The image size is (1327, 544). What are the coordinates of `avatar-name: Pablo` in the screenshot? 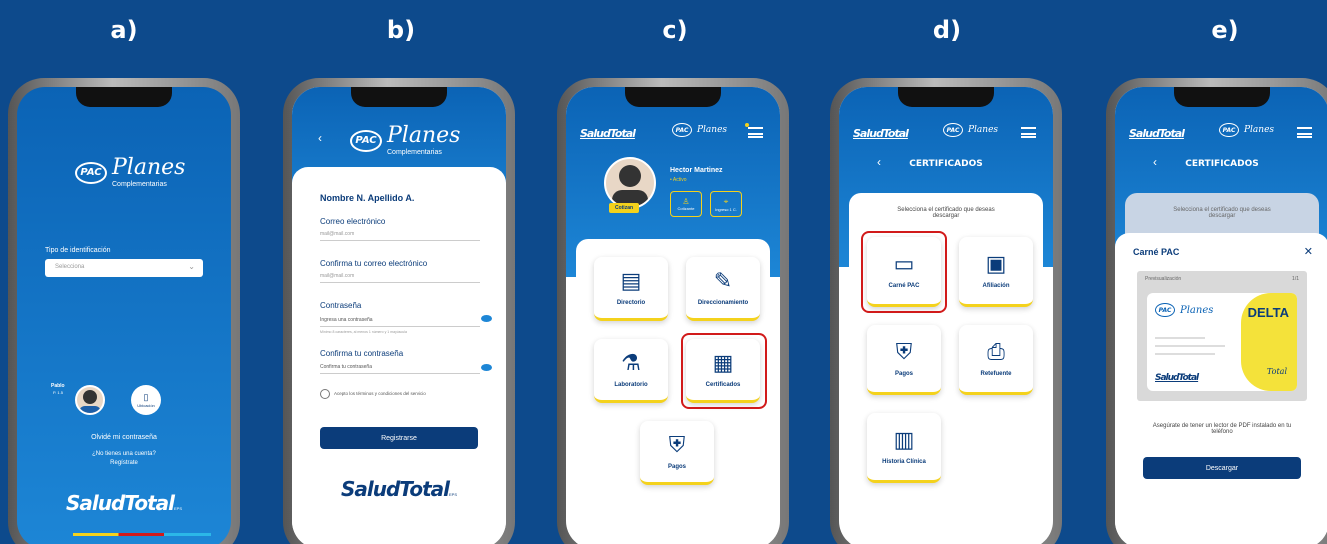 It's located at (58, 386).